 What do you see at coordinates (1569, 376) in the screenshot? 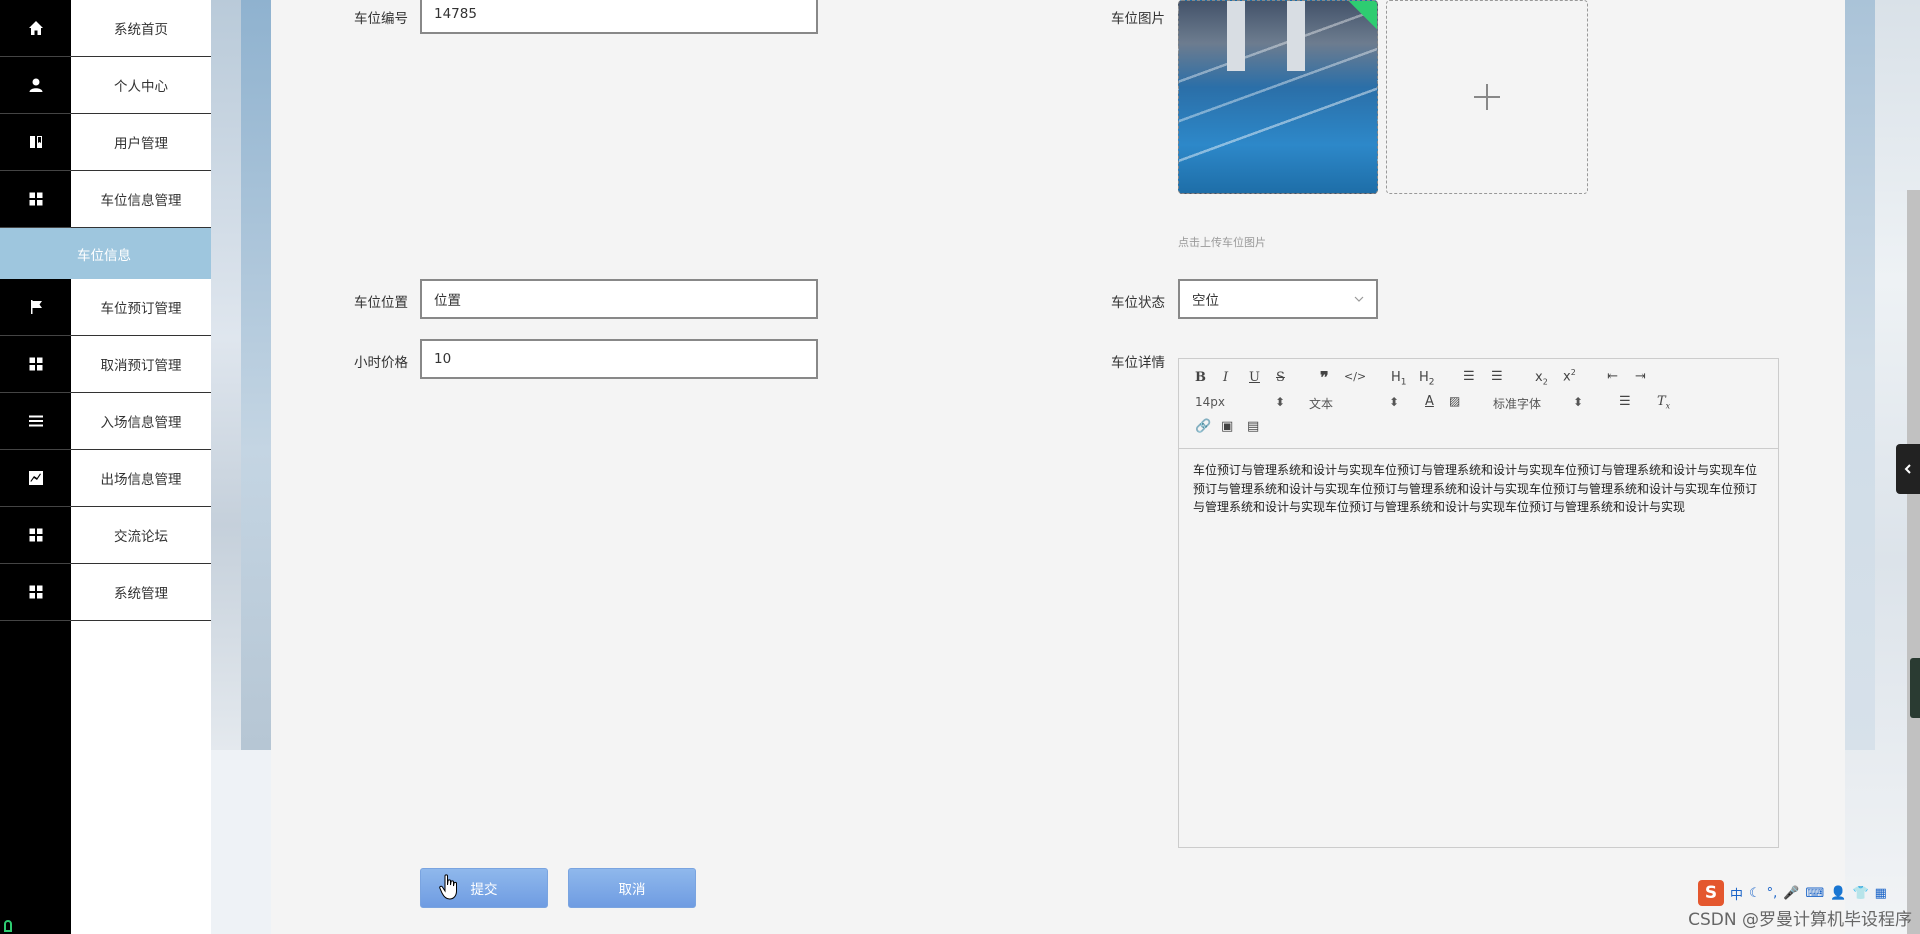
I see `superscript-icon: x2` at bounding box center [1569, 376].